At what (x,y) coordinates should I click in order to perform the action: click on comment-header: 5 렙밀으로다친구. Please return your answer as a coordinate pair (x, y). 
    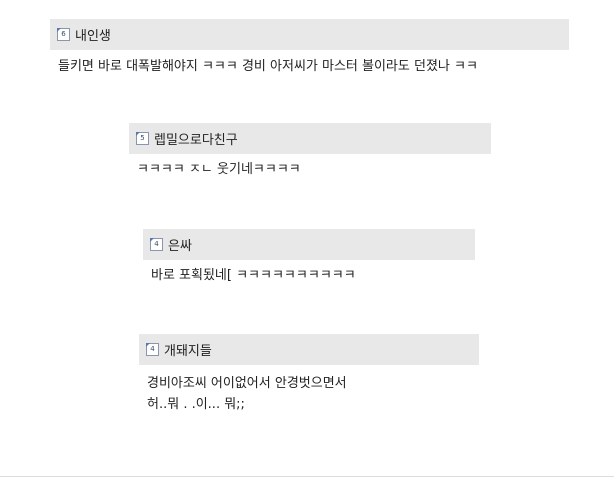
    Looking at the image, I should click on (310, 138).